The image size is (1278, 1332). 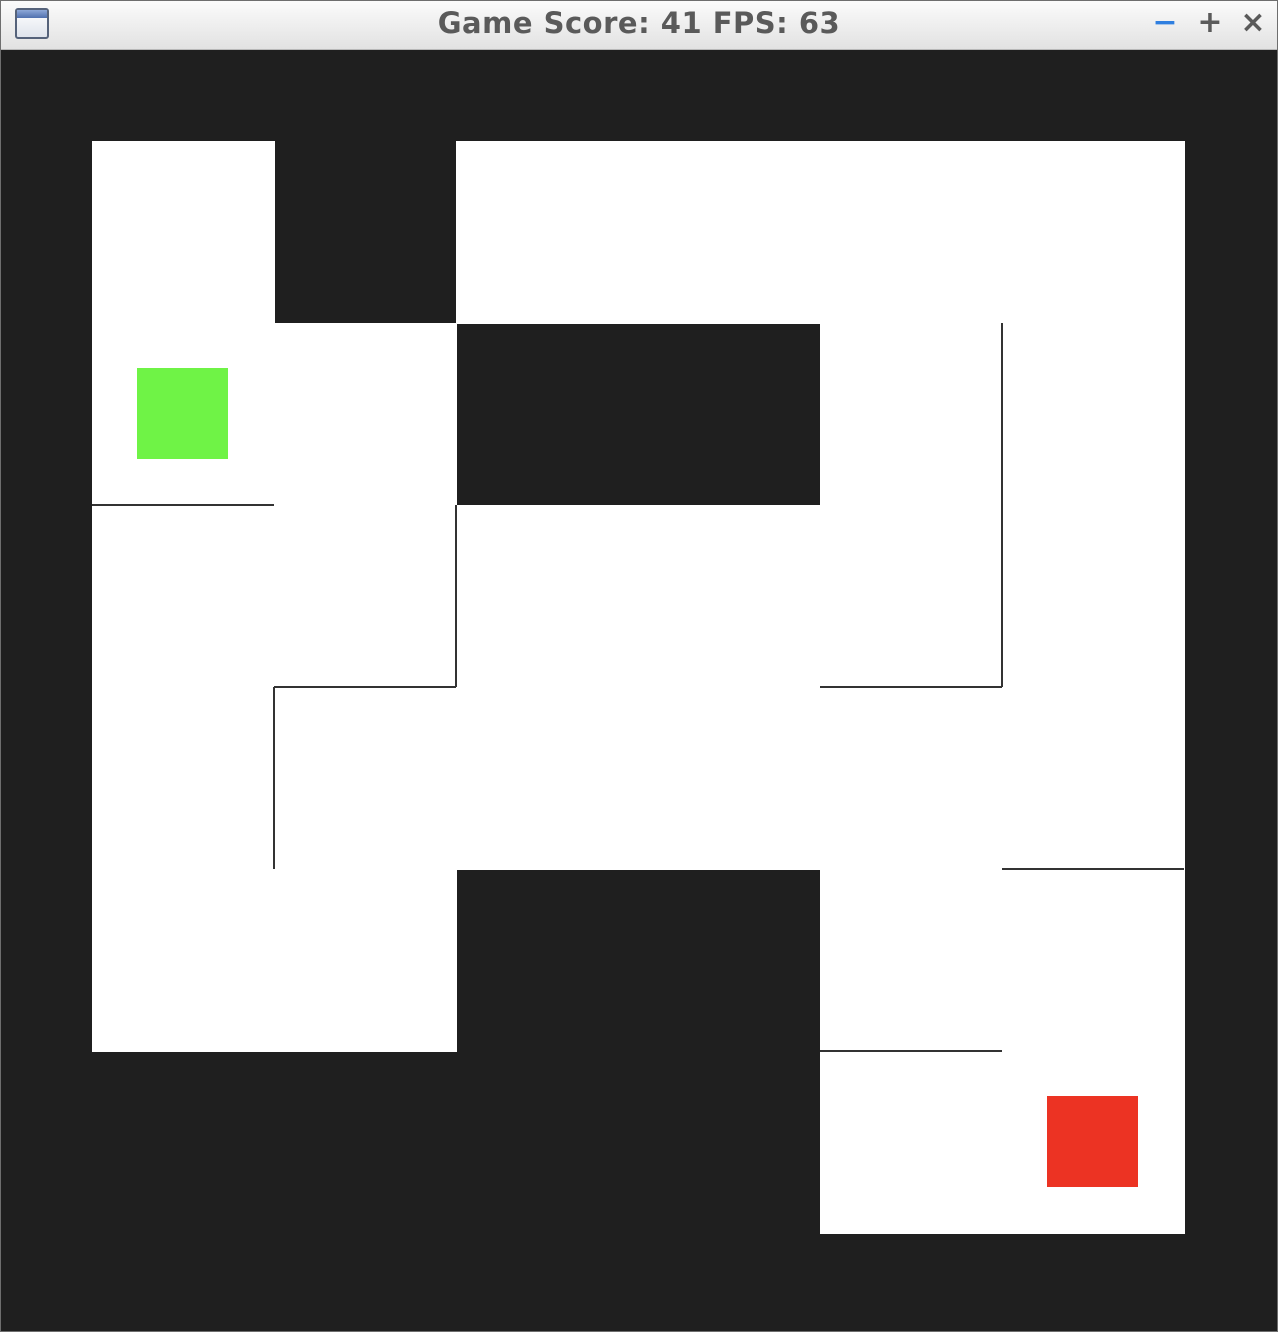 What do you see at coordinates (182, 413) in the screenshot?
I see `player-square` at bounding box center [182, 413].